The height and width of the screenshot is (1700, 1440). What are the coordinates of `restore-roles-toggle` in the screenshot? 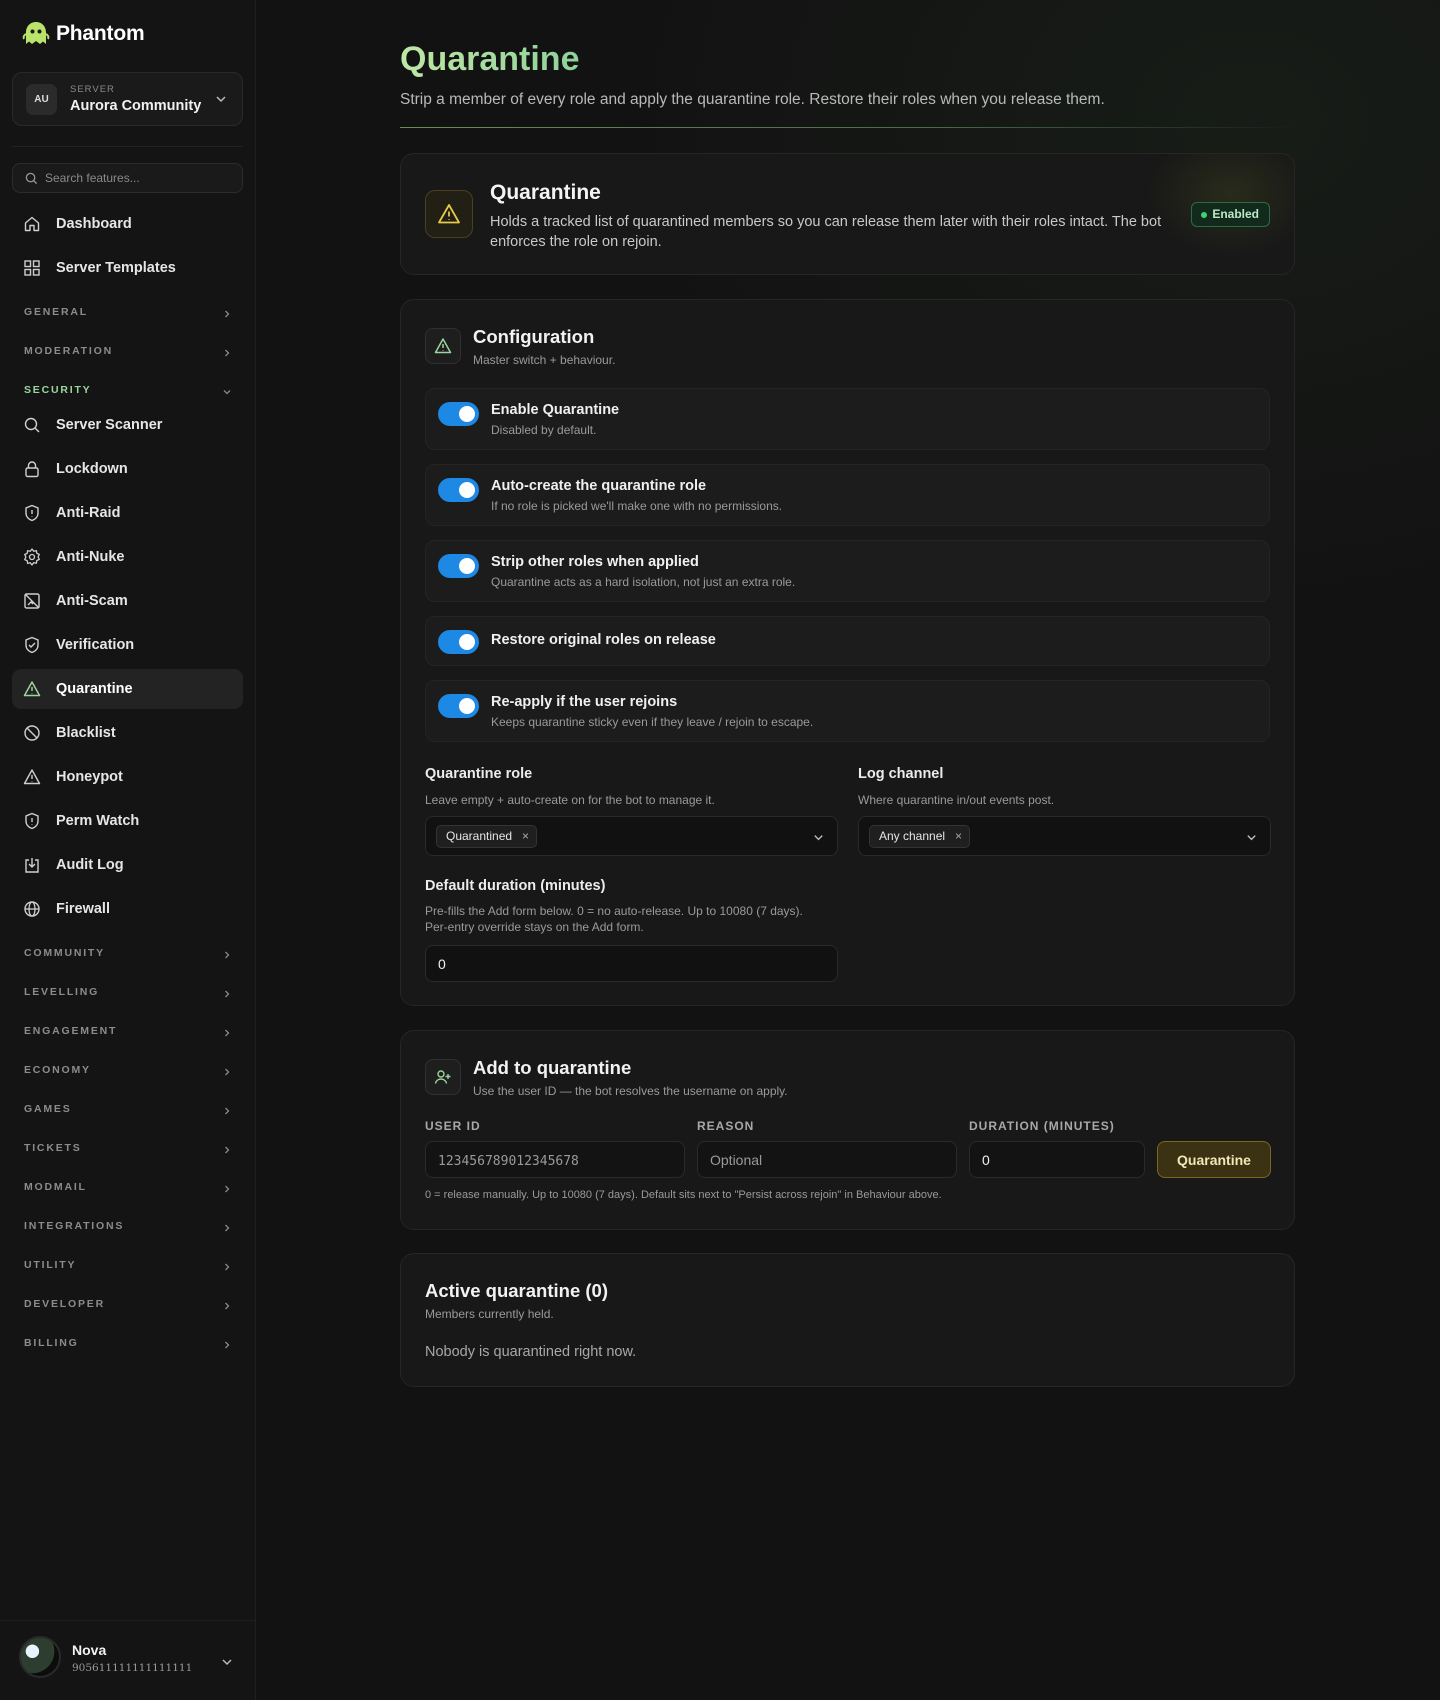 It's located at (458, 642).